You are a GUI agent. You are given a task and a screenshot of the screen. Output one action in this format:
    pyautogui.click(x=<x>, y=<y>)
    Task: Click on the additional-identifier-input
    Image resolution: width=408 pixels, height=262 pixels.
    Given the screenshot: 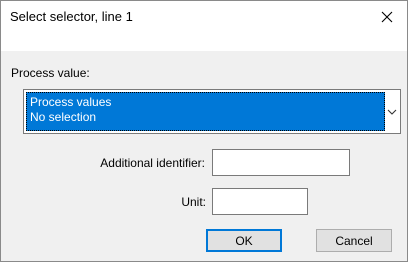 What is the action you would take?
    pyautogui.click(x=281, y=162)
    